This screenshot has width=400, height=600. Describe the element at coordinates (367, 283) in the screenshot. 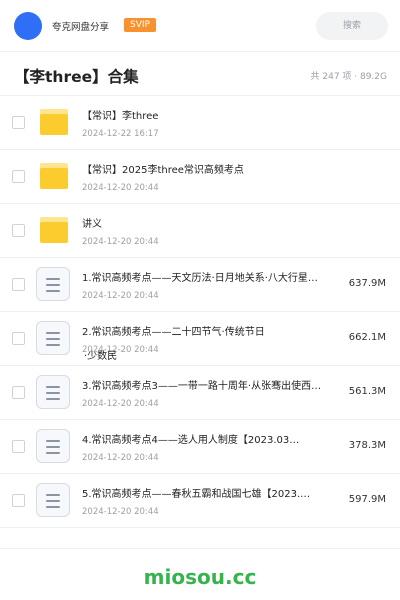

I see `file-size: 637.9M` at that location.